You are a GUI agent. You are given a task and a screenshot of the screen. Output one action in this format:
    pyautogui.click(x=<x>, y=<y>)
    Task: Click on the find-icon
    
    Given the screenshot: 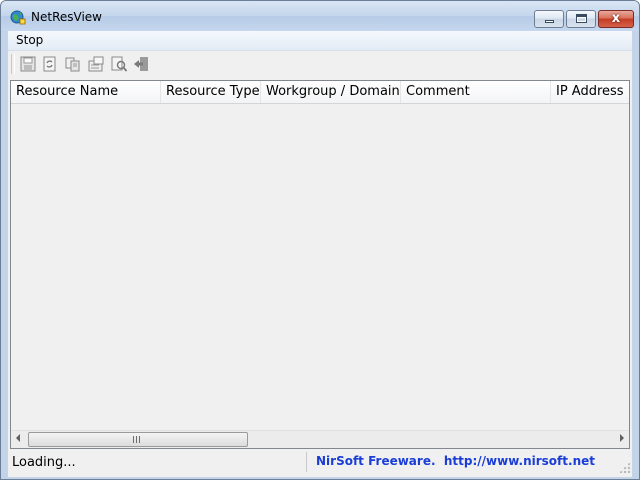 What is the action you would take?
    pyautogui.click(x=119, y=64)
    